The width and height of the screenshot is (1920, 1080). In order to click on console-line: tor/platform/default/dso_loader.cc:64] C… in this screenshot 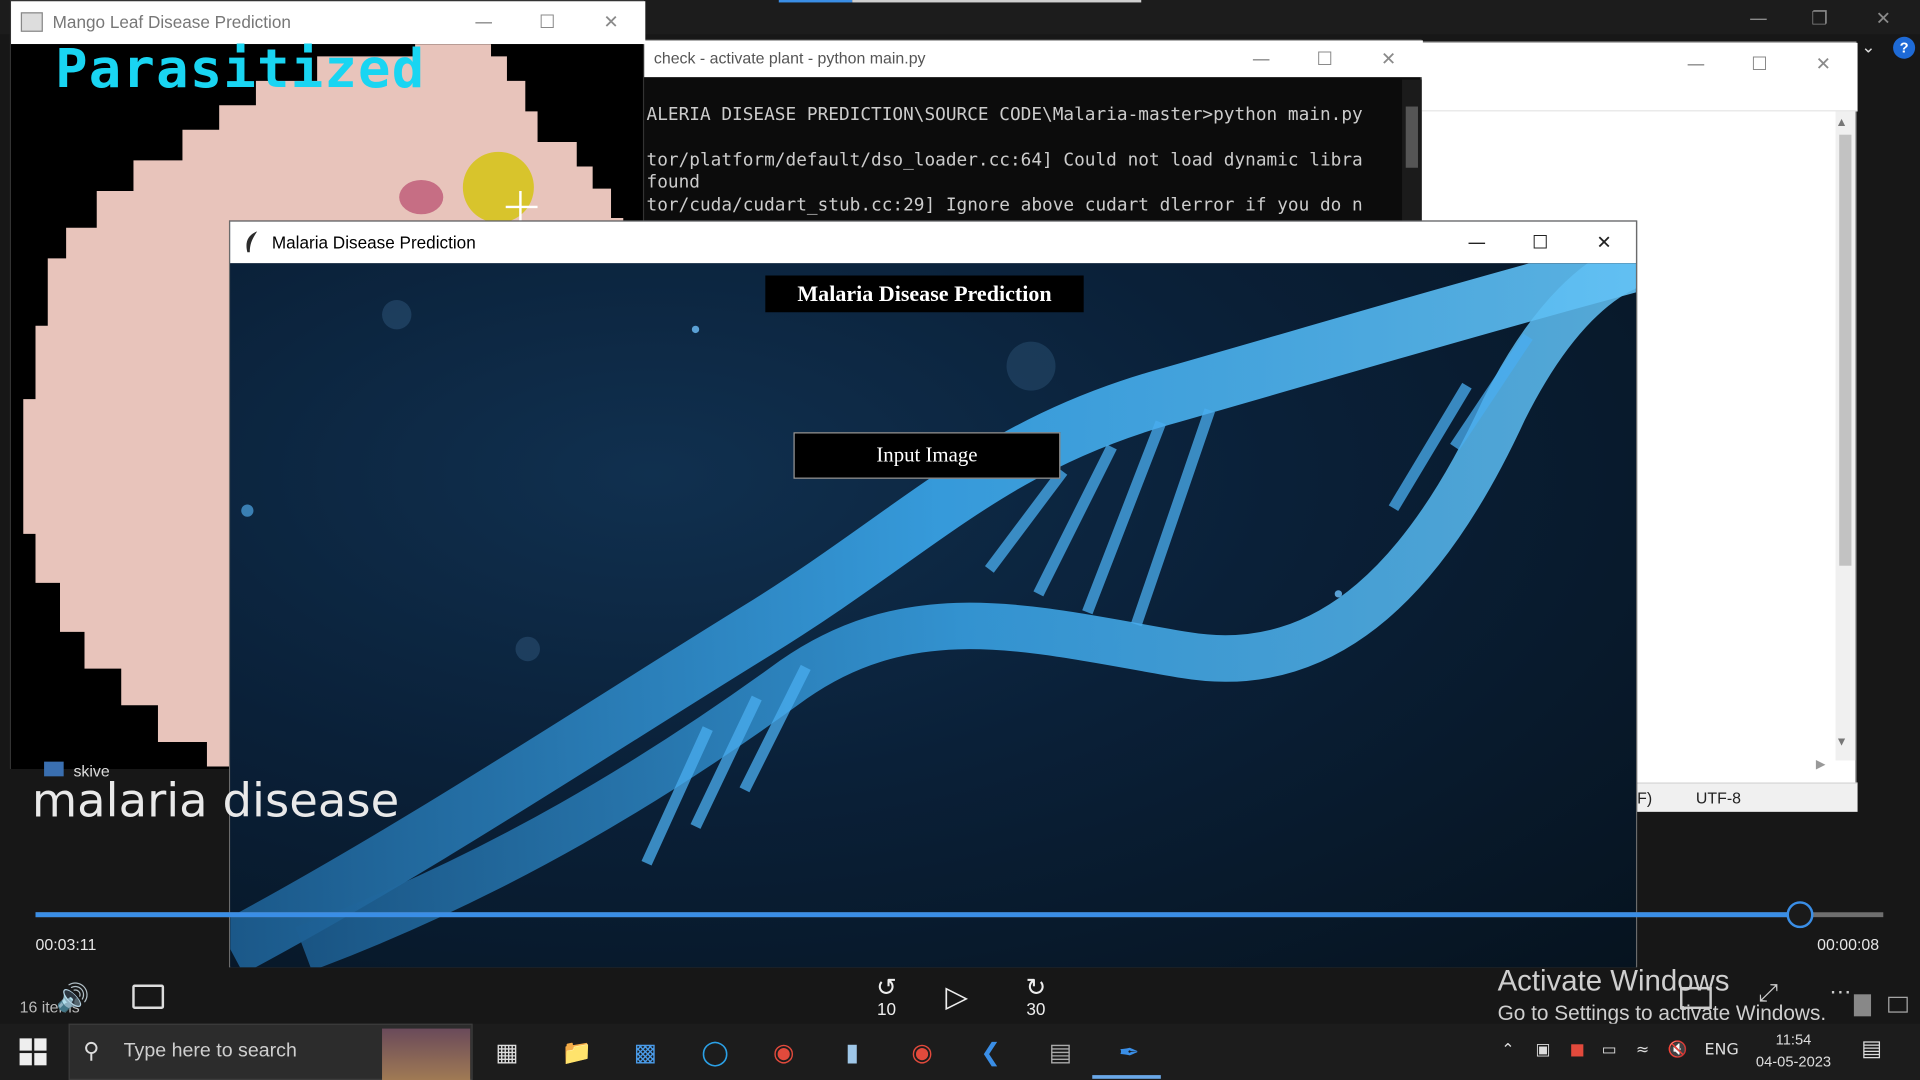, I will do `click(1004, 160)`.